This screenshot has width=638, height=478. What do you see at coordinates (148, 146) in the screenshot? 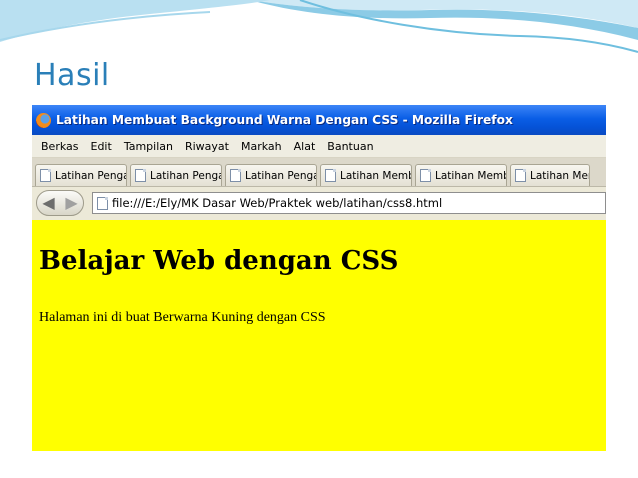
I see `menu-item-tampilan: Tampilan` at bounding box center [148, 146].